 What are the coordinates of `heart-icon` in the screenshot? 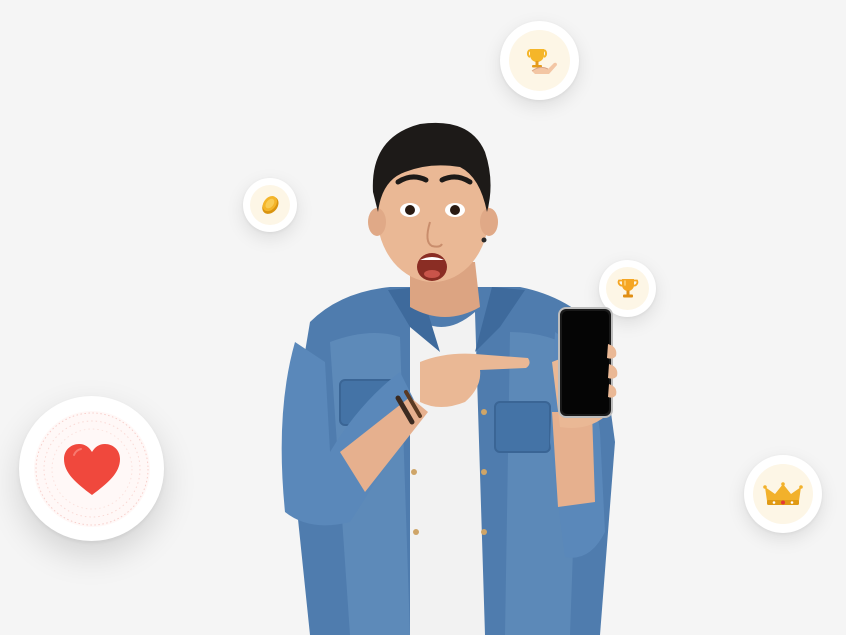 It's located at (91, 468).